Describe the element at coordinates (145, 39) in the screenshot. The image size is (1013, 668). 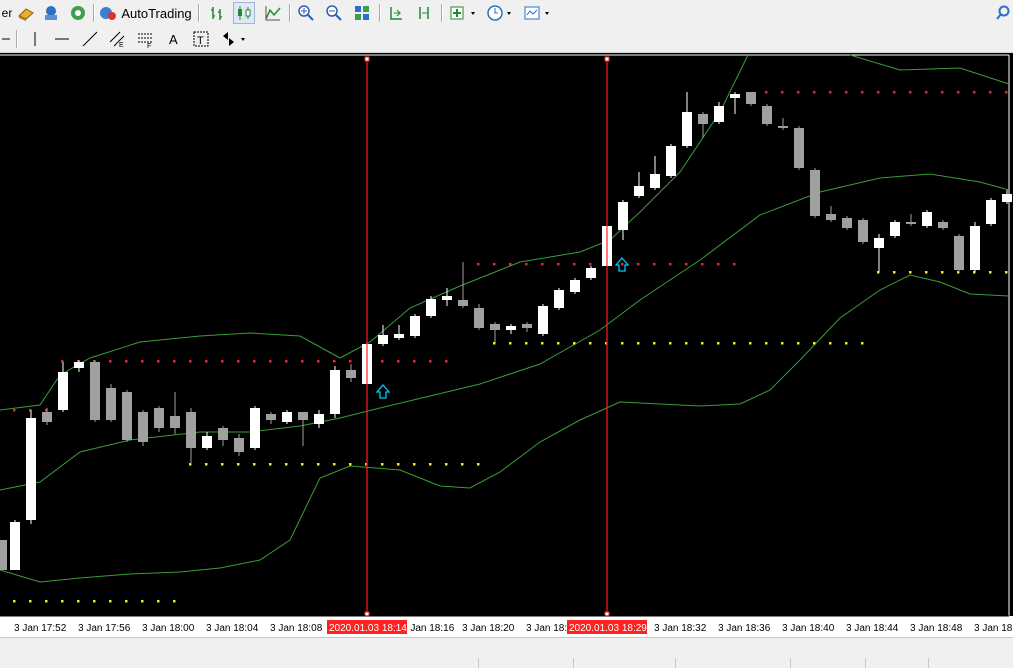
I see `fibonacci-icon: F` at that location.